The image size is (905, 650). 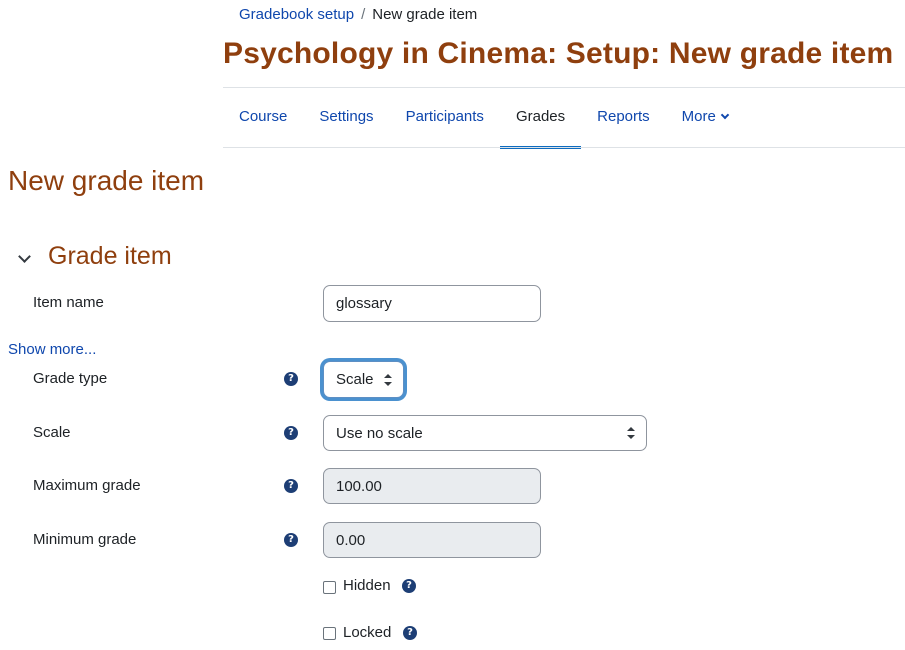 What do you see at coordinates (432, 486) in the screenshot?
I see `maximum-grade-input: 100.00` at bounding box center [432, 486].